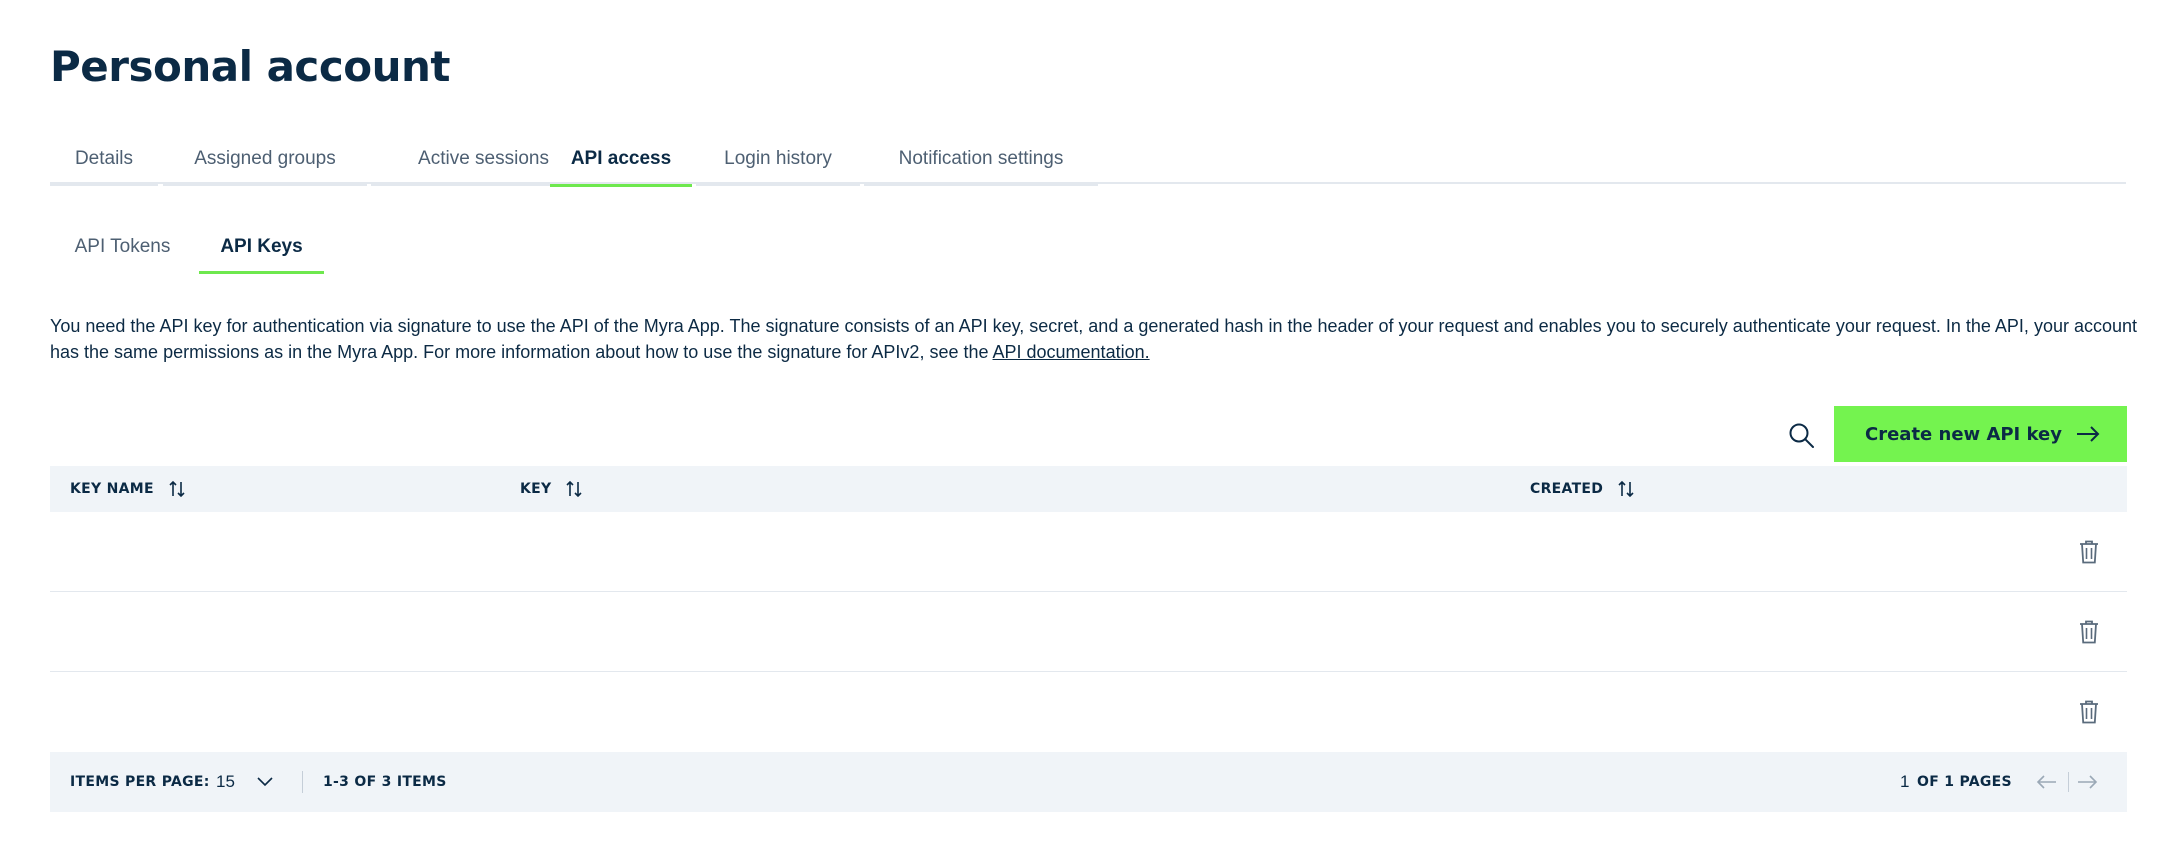 This screenshot has width=2168, height=851. What do you see at coordinates (244, 782) in the screenshot?
I see `items-per-page-select: 15` at bounding box center [244, 782].